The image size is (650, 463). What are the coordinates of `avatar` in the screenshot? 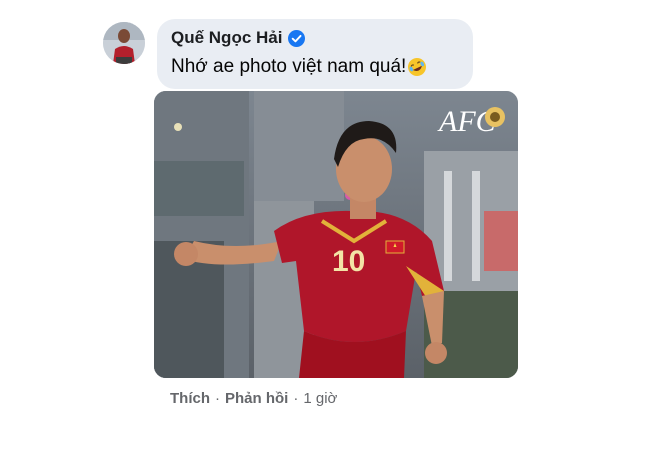 It's located at (124, 43).